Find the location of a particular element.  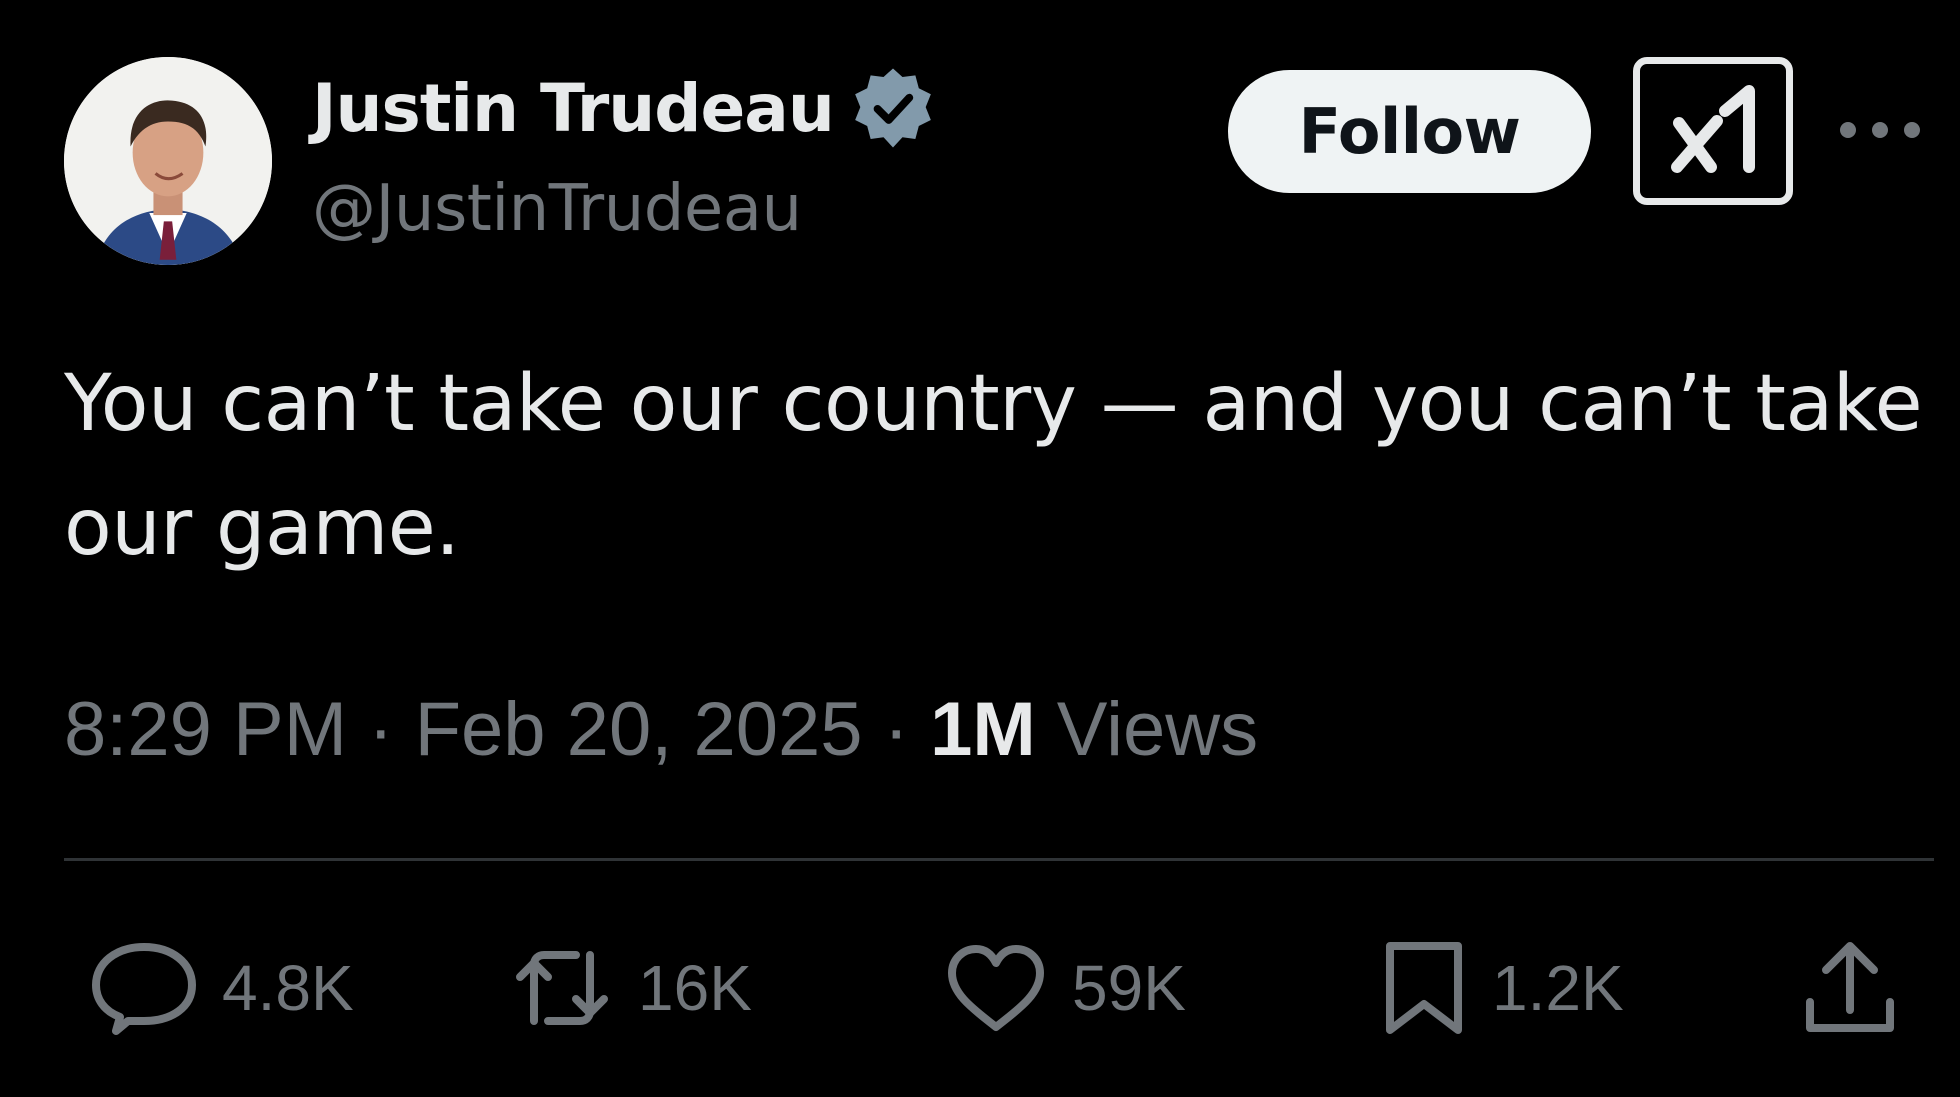

profile-photo is located at coordinates (168, 161).